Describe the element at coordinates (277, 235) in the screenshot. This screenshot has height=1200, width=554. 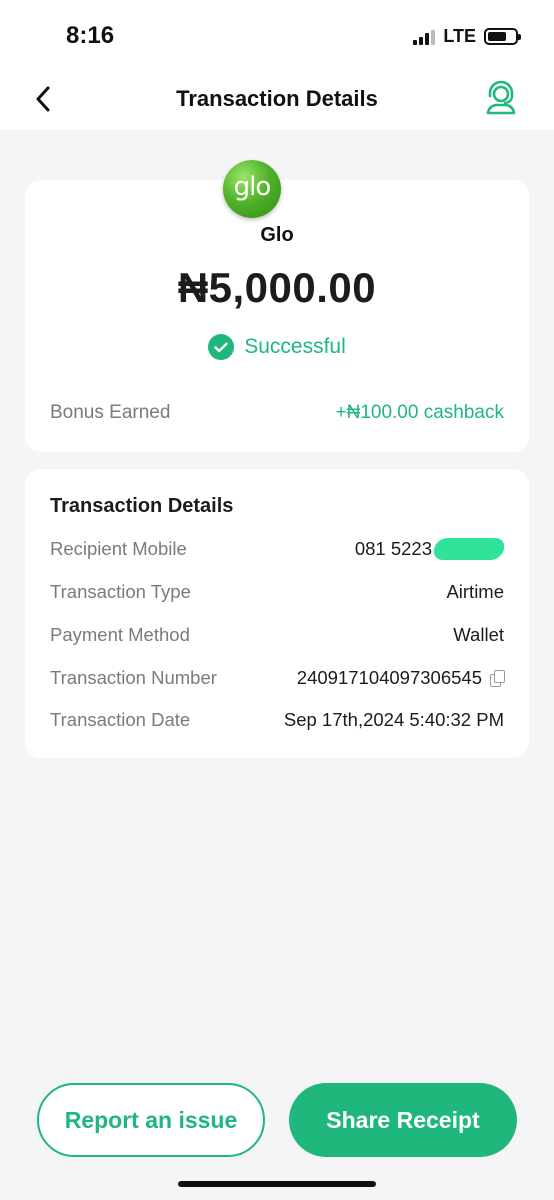
I see `provider-name: Glo` at that location.